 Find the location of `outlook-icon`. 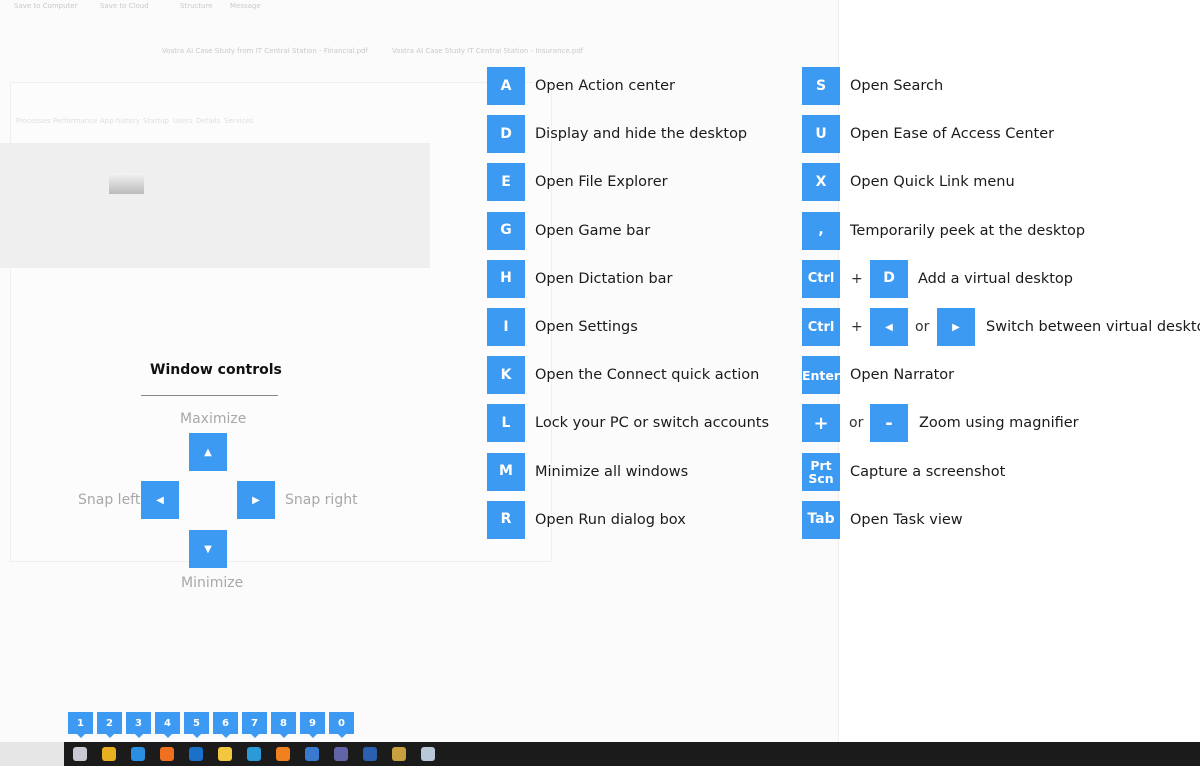

outlook-icon is located at coordinates (196, 754).